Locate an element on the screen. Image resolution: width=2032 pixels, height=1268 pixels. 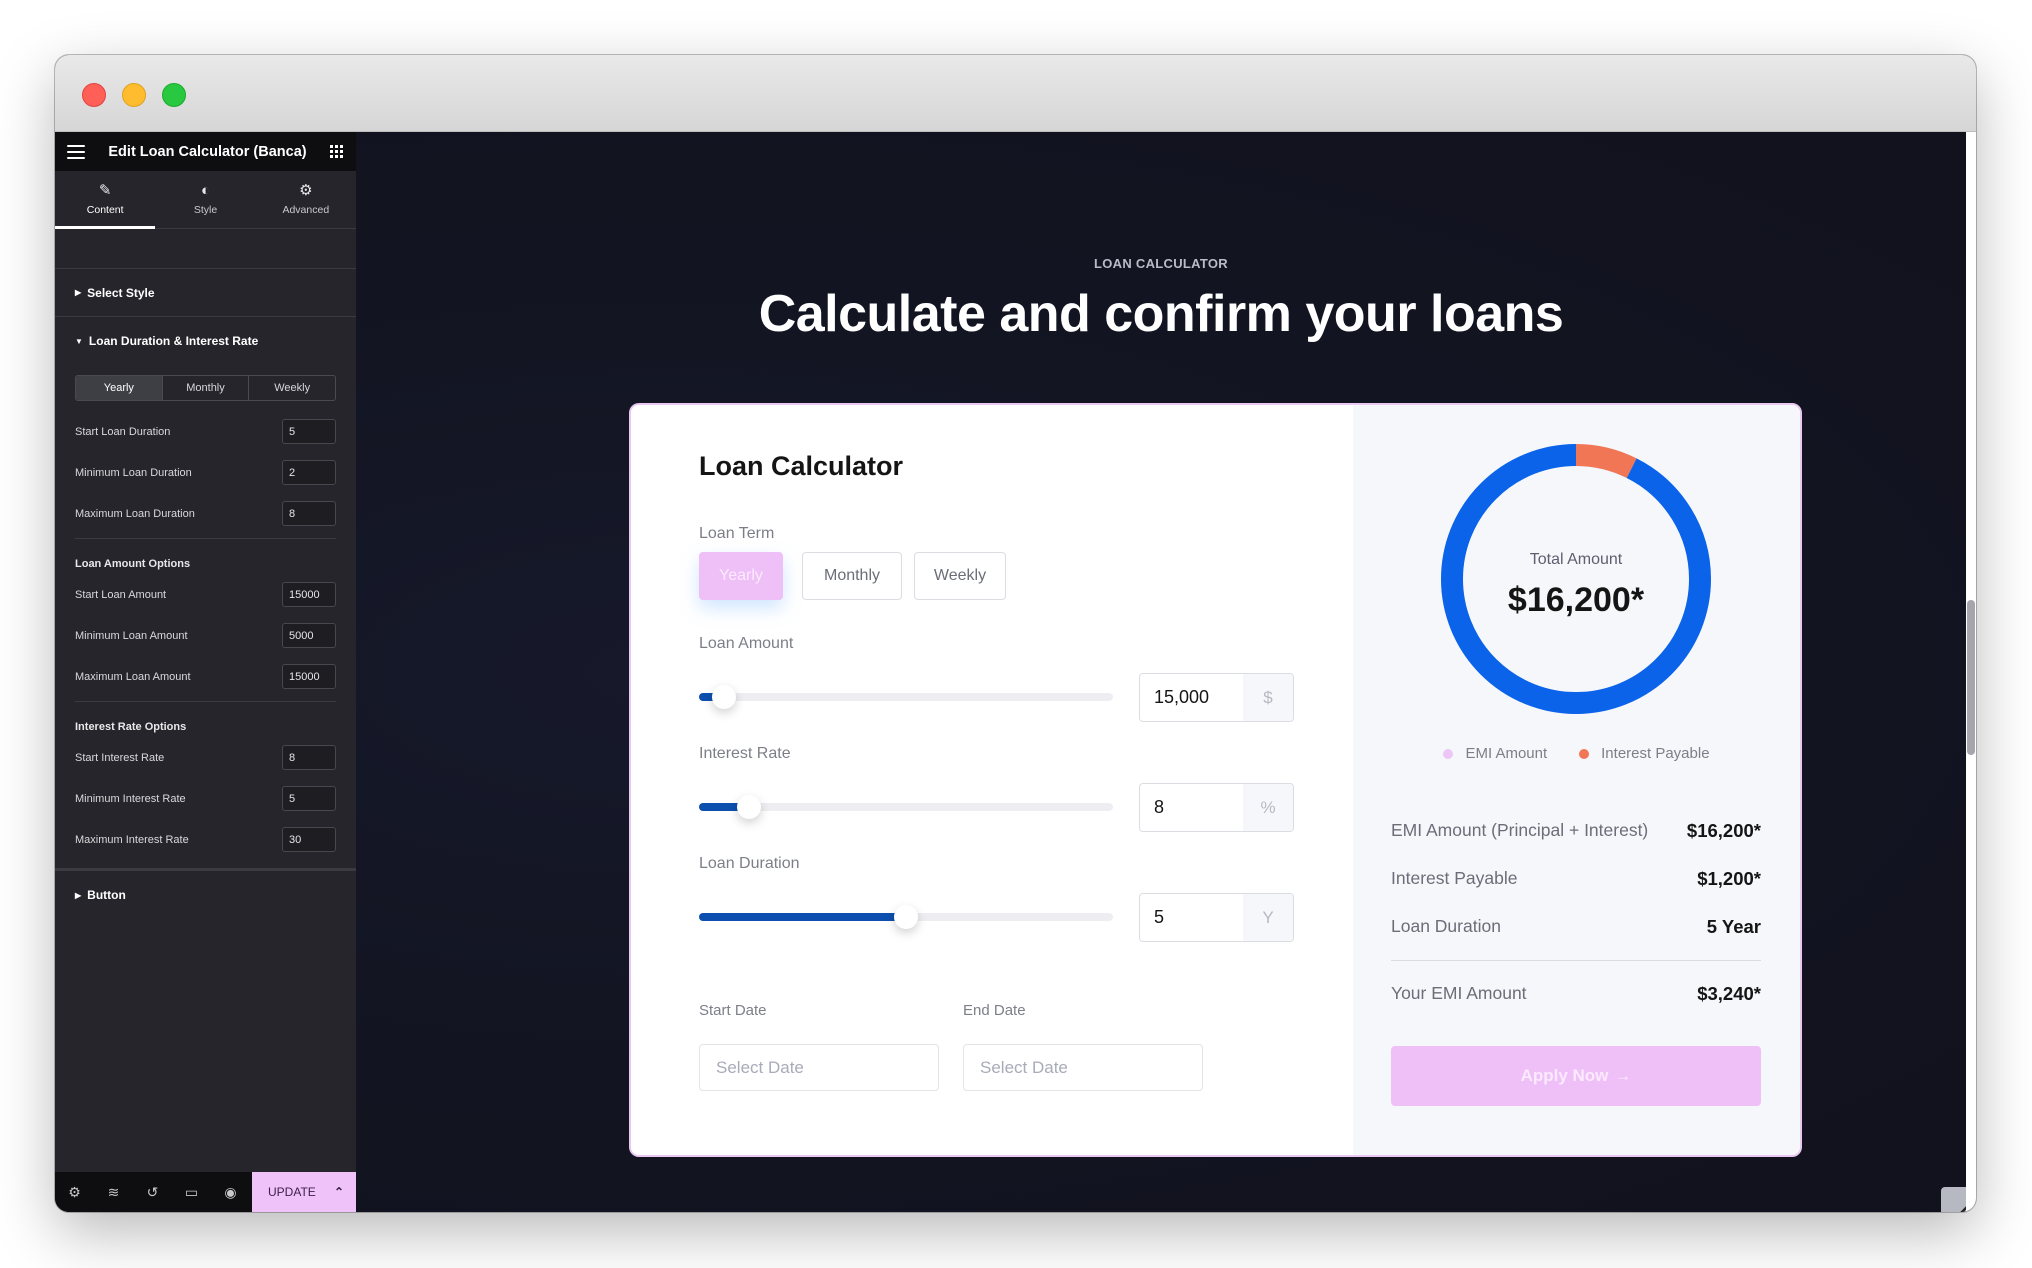
panel-spacer is located at coordinates (205, 249).